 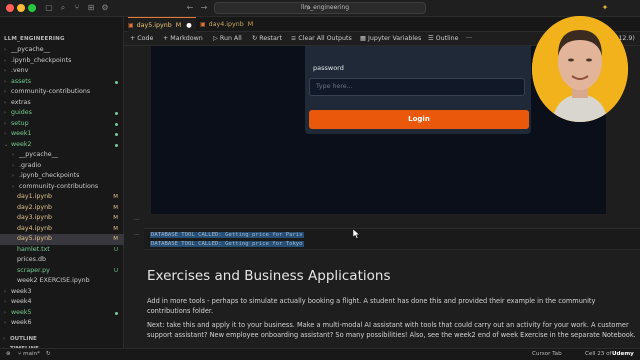 What do you see at coordinates (8, 354) in the screenshot?
I see `remote-icon: ⊗` at bounding box center [8, 354].